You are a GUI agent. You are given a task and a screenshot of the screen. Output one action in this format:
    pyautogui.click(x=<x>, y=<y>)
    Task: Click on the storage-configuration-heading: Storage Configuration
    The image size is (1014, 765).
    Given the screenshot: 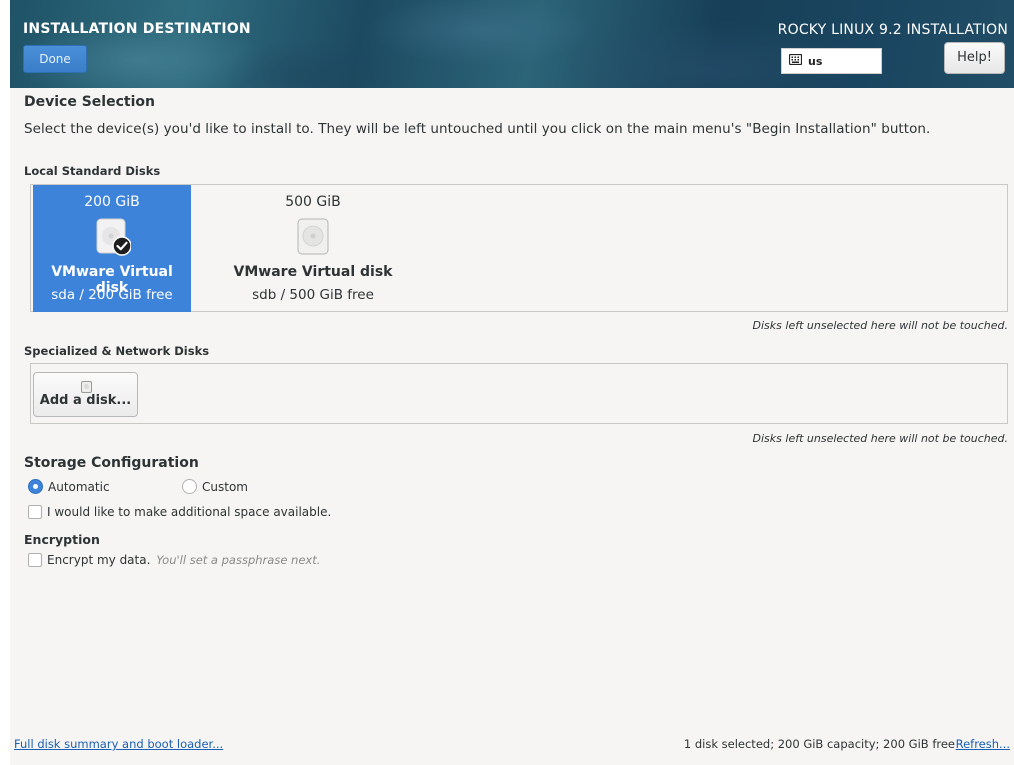 What is the action you would take?
    pyautogui.click(x=111, y=463)
    